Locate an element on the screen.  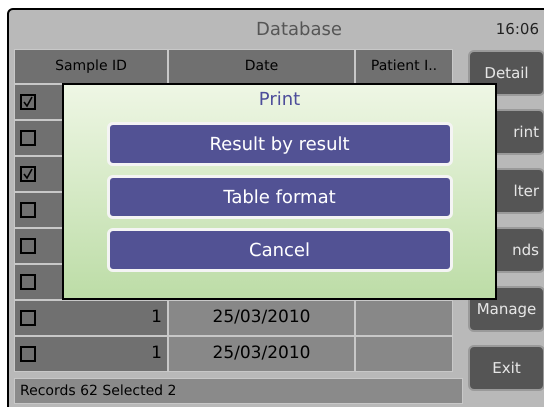
dialog-button: Result by result is located at coordinates (279, 144).